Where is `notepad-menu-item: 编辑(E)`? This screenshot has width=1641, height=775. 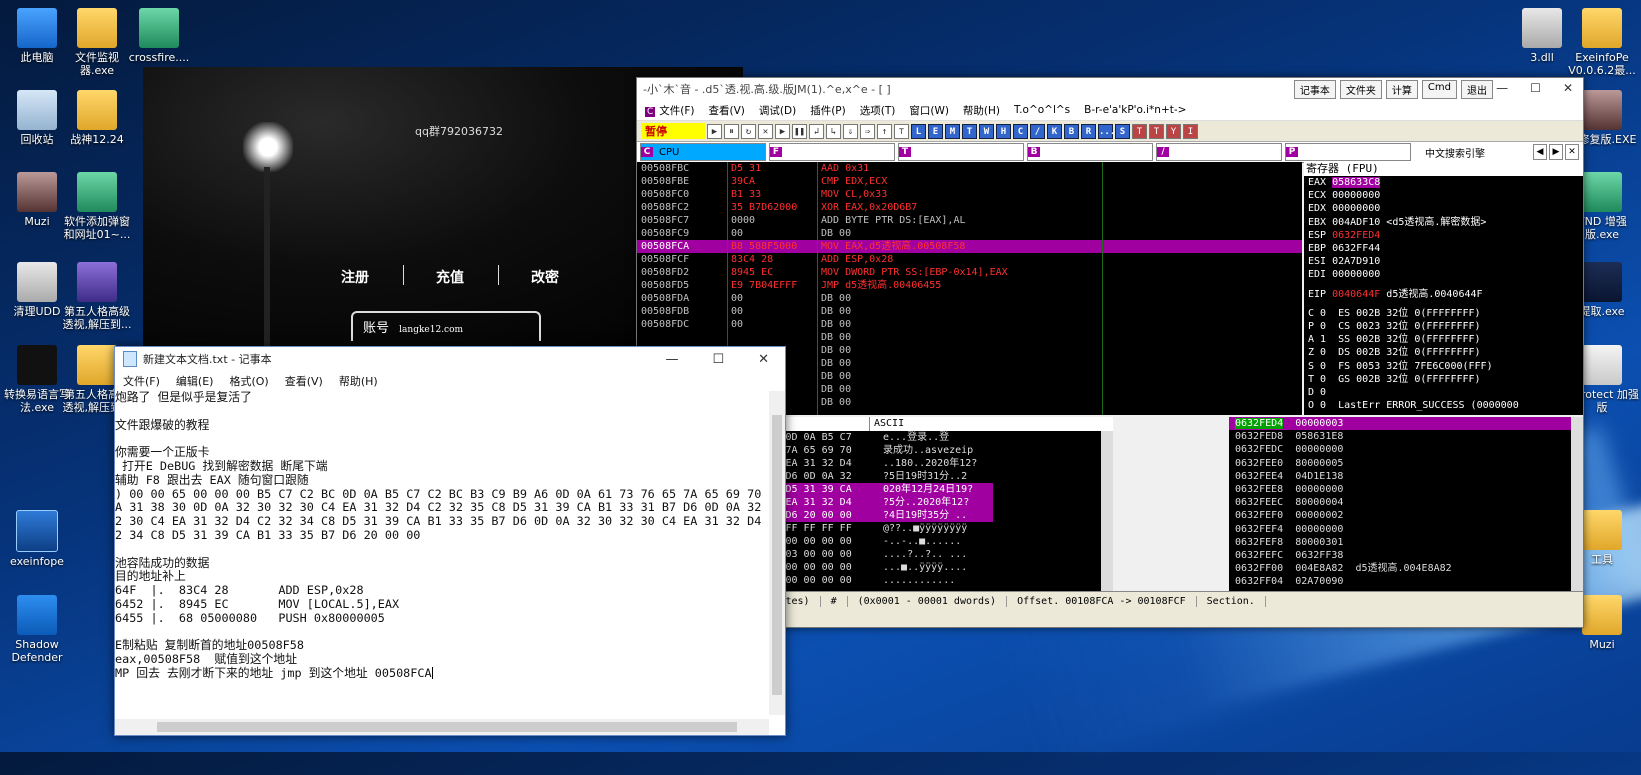
notepad-menu-item: 编辑(E) is located at coordinates (195, 381).